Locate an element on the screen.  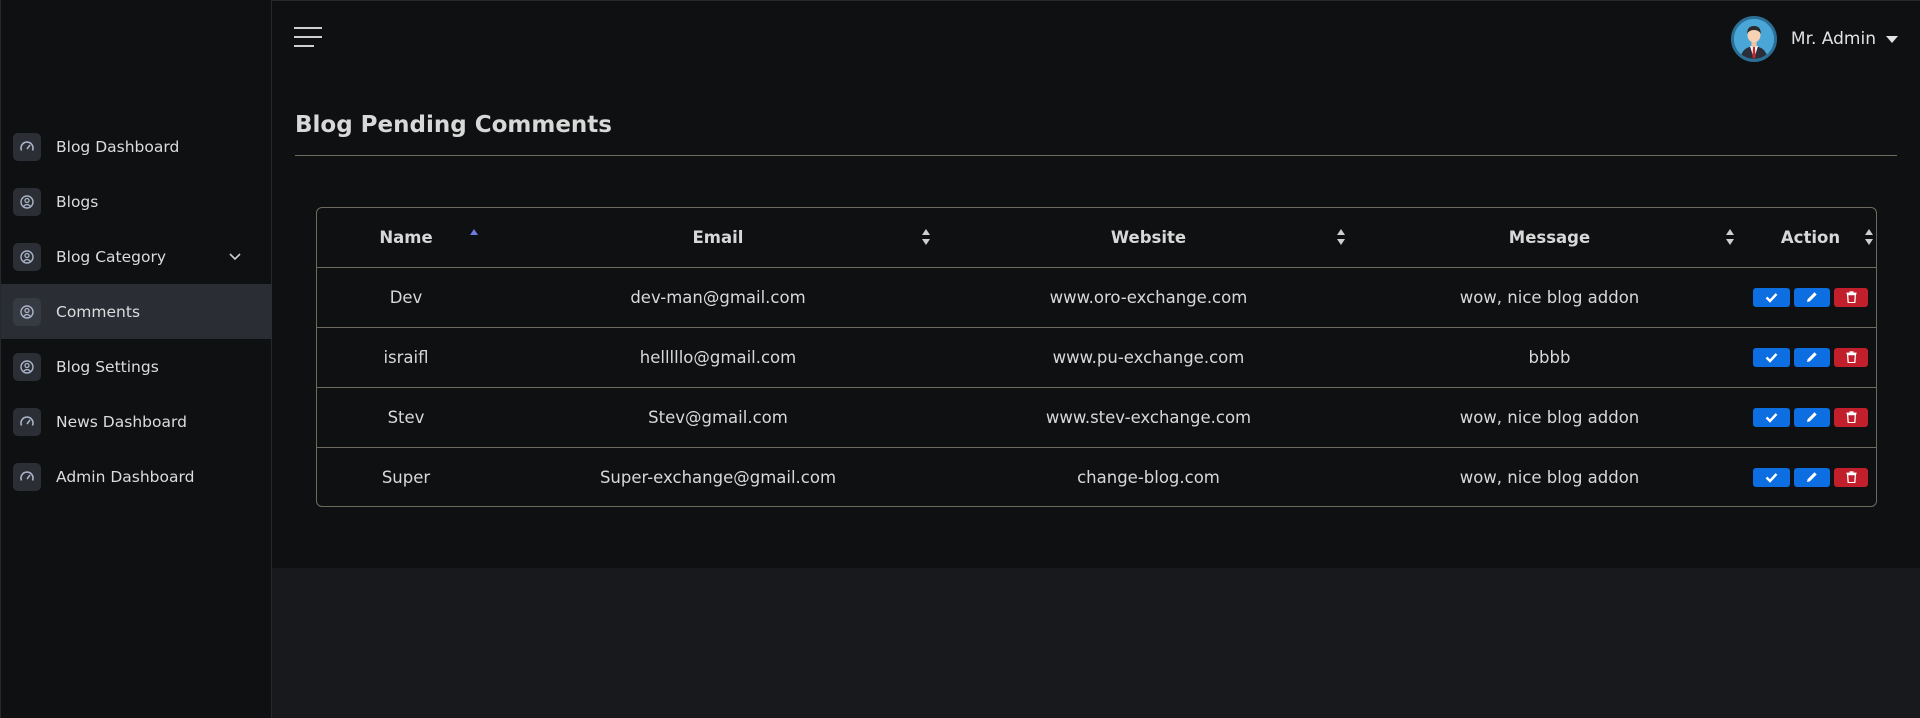
cell-website: www.stev-exchange.com is located at coordinates (1148, 416).